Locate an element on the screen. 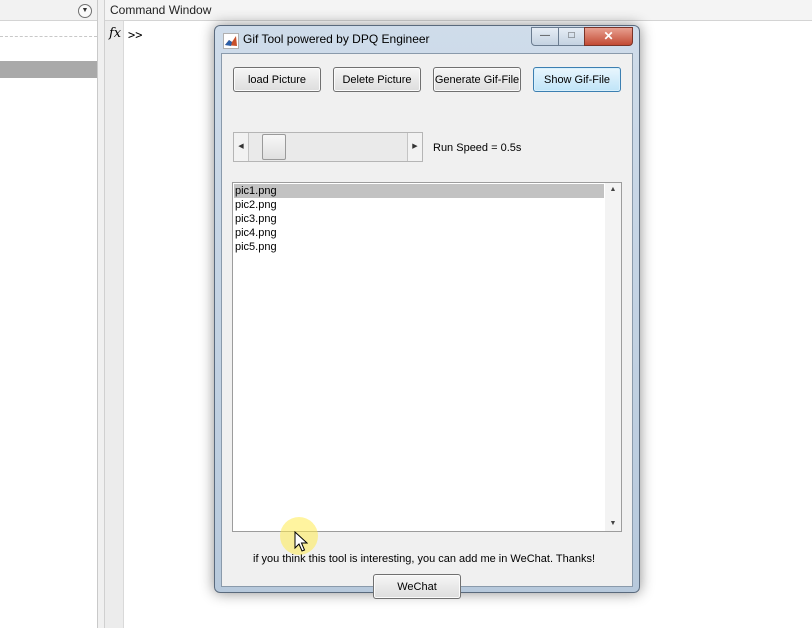 The width and height of the screenshot is (812, 628). arrow-cursor-icon is located at coordinates (301, 543).